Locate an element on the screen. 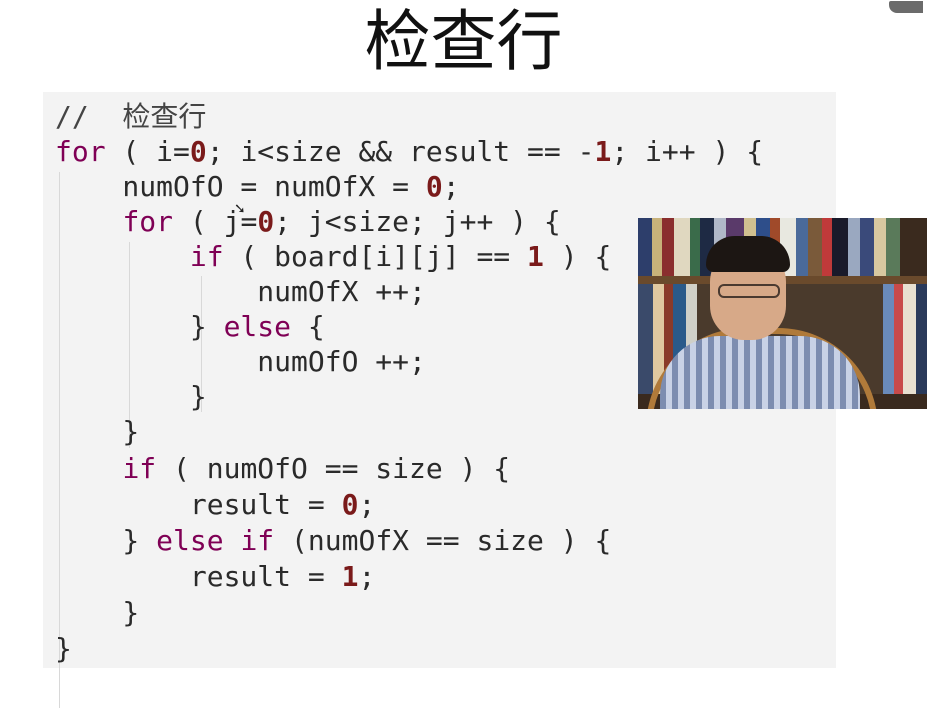 The image size is (927, 708). code-line: result = 0; is located at coordinates (215, 504).